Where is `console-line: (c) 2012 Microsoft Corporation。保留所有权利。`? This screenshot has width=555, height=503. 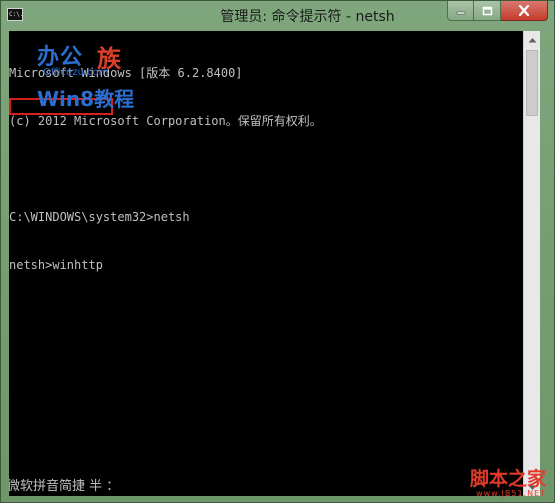 console-line: (c) 2012 Microsoft Corporation。保留所有权利。 is located at coordinates (165, 121).